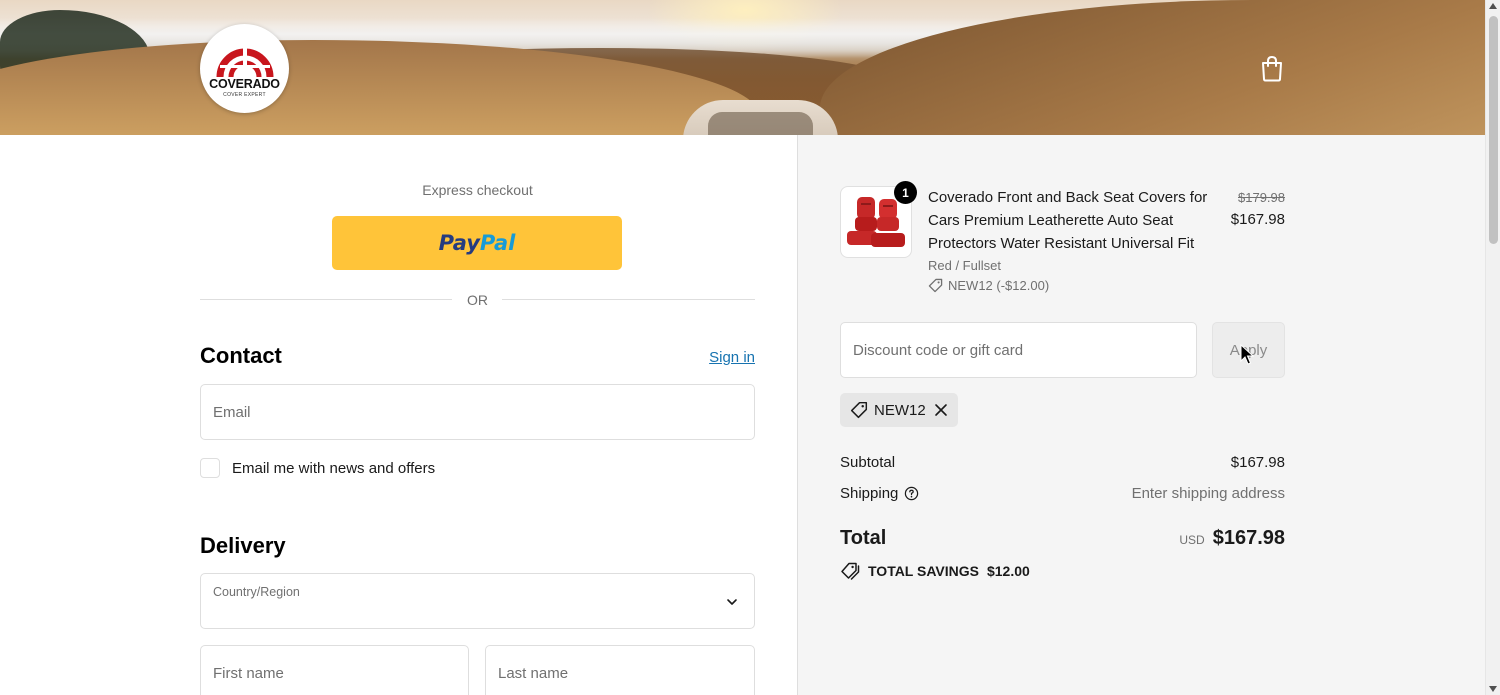 The image size is (1500, 695). What do you see at coordinates (1248, 538) in the screenshot?
I see `total-value: $167.98` at bounding box center [1248, 538].